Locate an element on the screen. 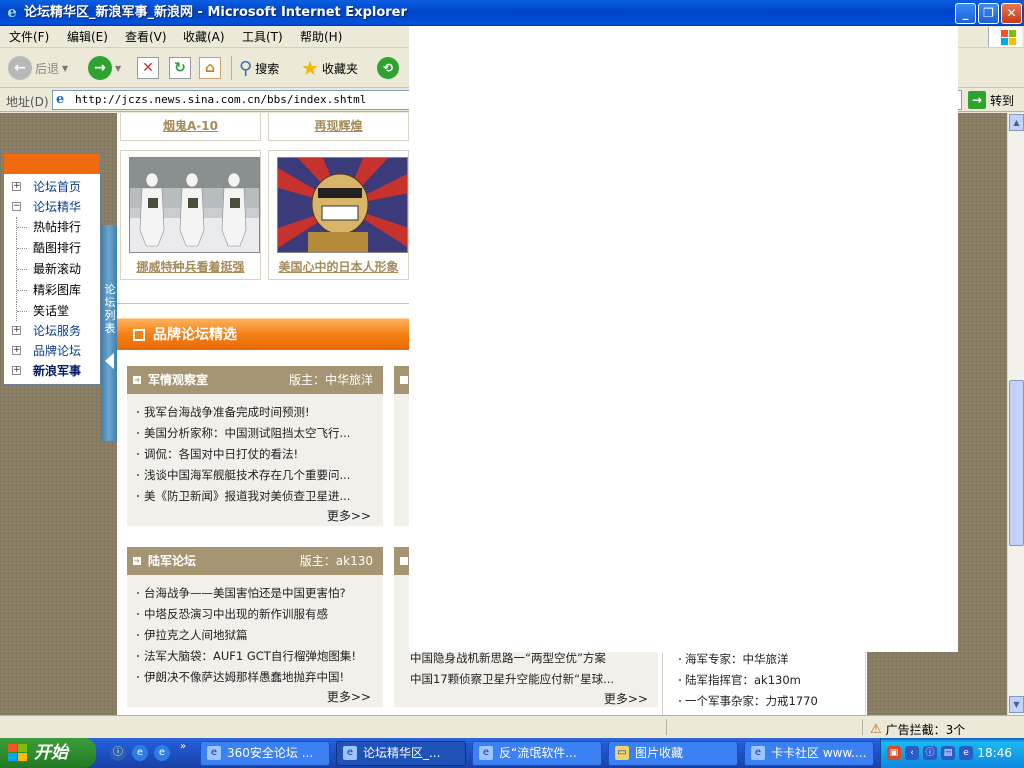 The height and width of the screenshot is (768, 1024). soldiers-photo is located at coordinates (194, 205).